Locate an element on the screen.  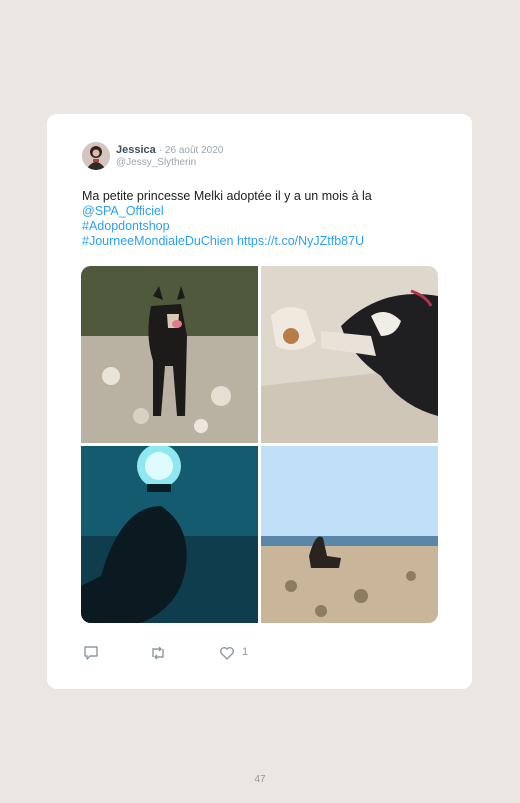
author-handle: @Jessy_Slytherin is located at coordinates (156, 162).